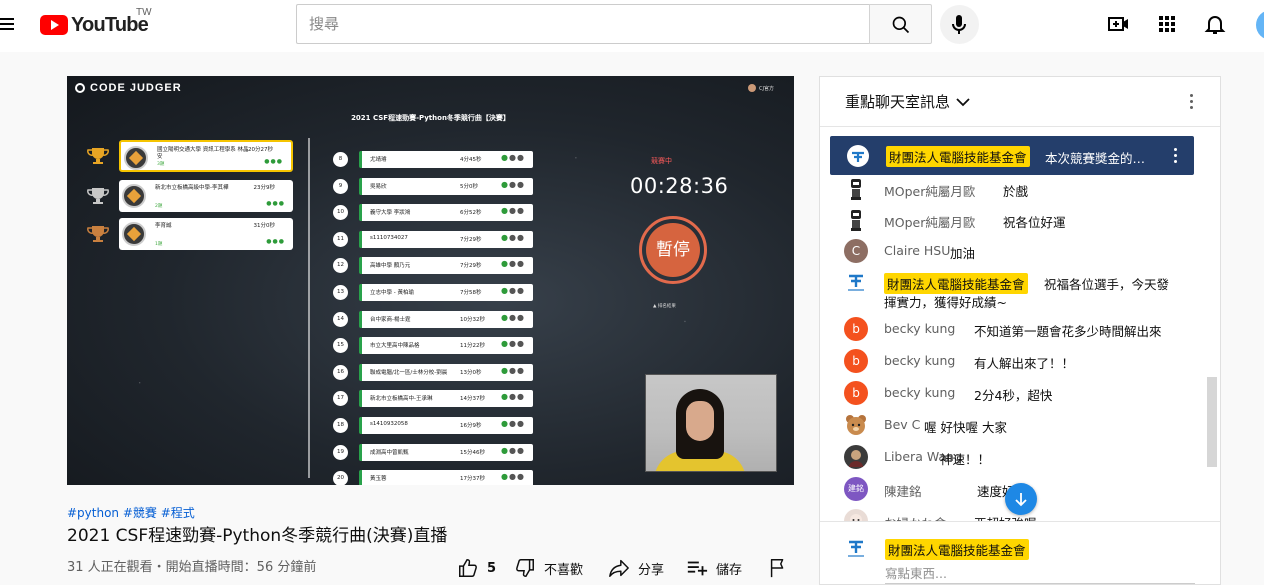 The width and height of the screenshot is (1264, 585). Describe the element at coordinates (673, 250) in the screenshot. I see `pause-button: 暫停` at that location.